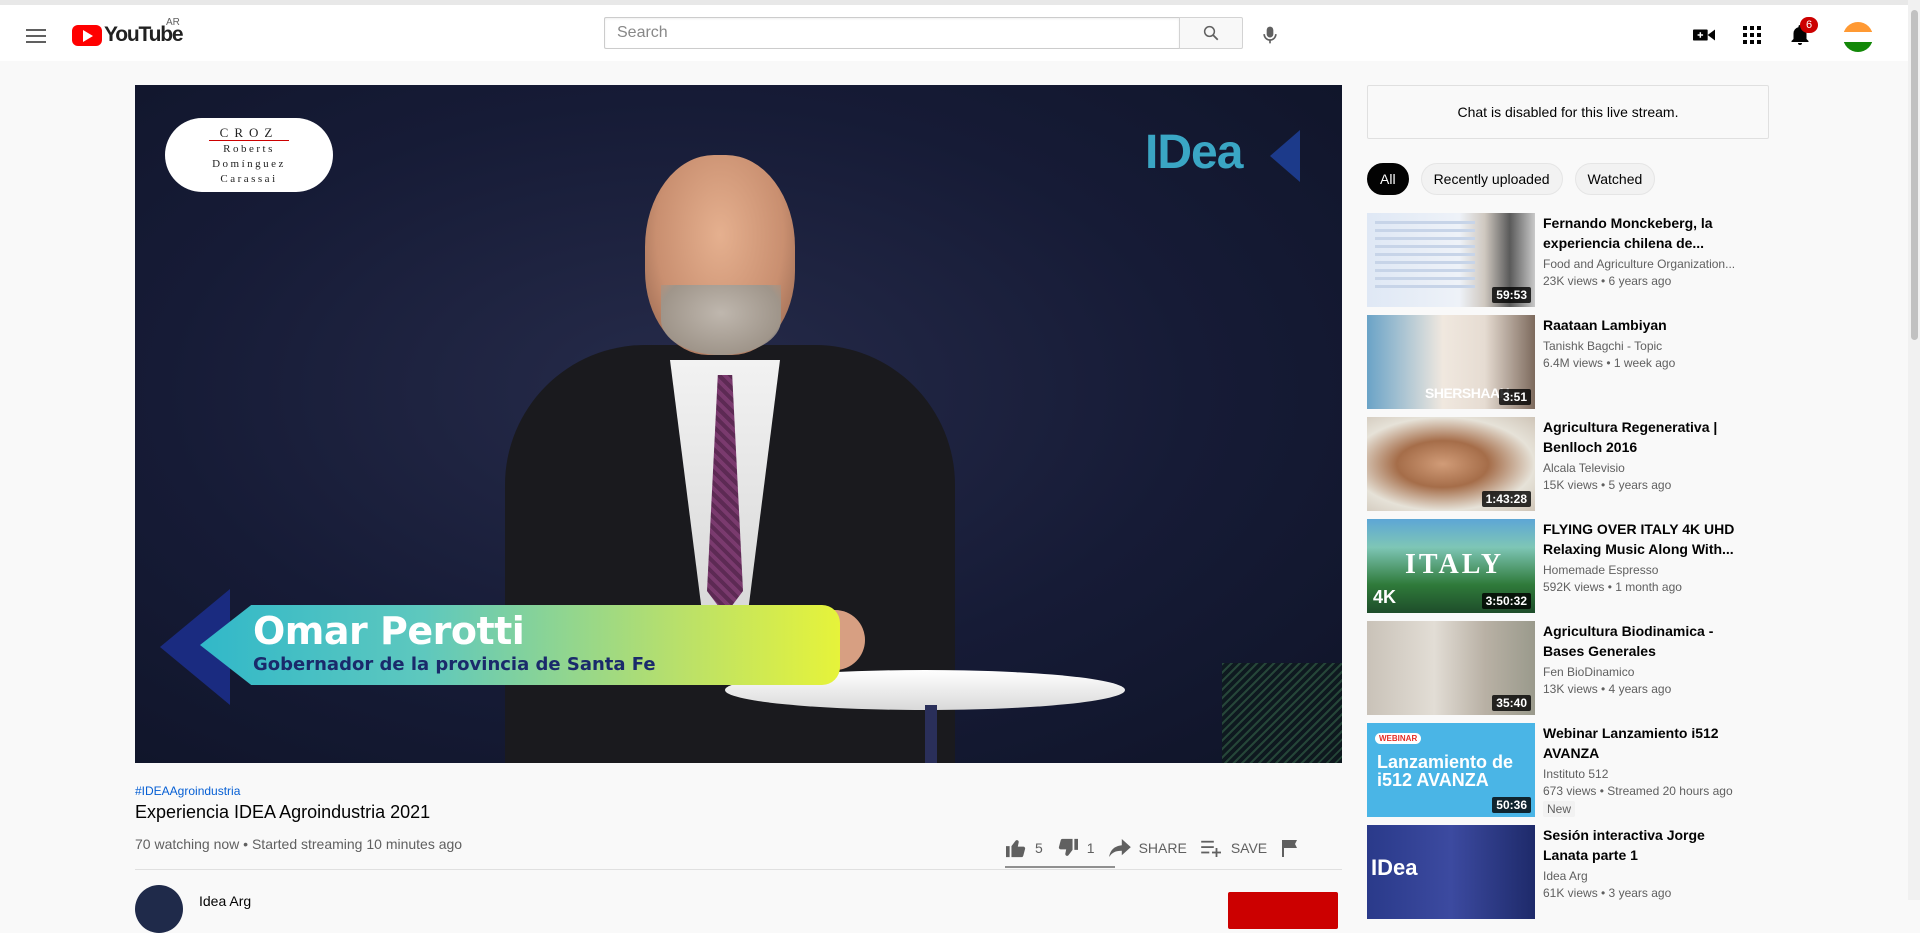 The image size is (1920, 933). Describe the element at coordinates (249, 155) in the screenshot. I see `sponsor-logo: CROZ Roberts Domínguez Carassai` at that location.